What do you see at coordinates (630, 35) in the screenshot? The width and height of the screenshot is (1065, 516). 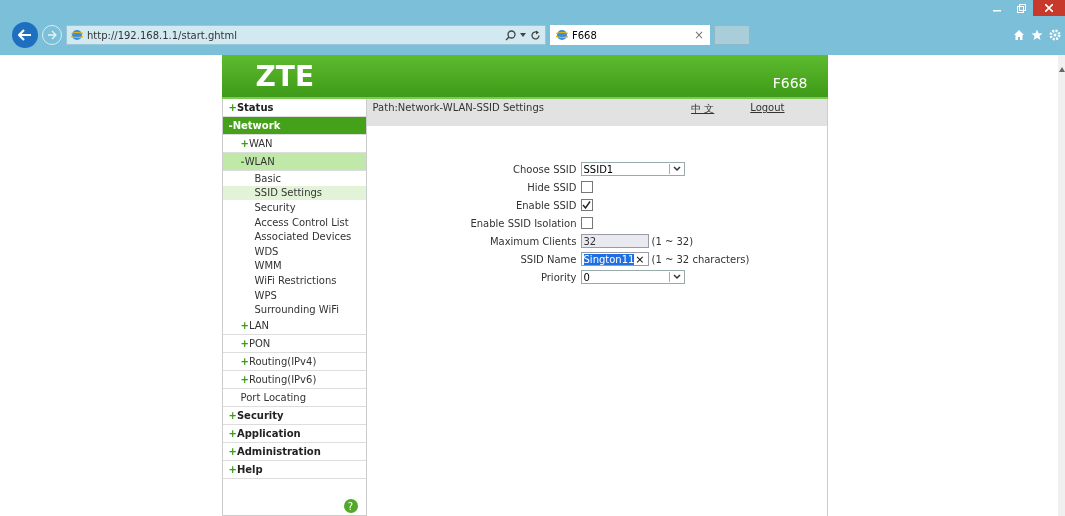 I see `browser-tab: F668 ×` at bounding box center [630, 35].